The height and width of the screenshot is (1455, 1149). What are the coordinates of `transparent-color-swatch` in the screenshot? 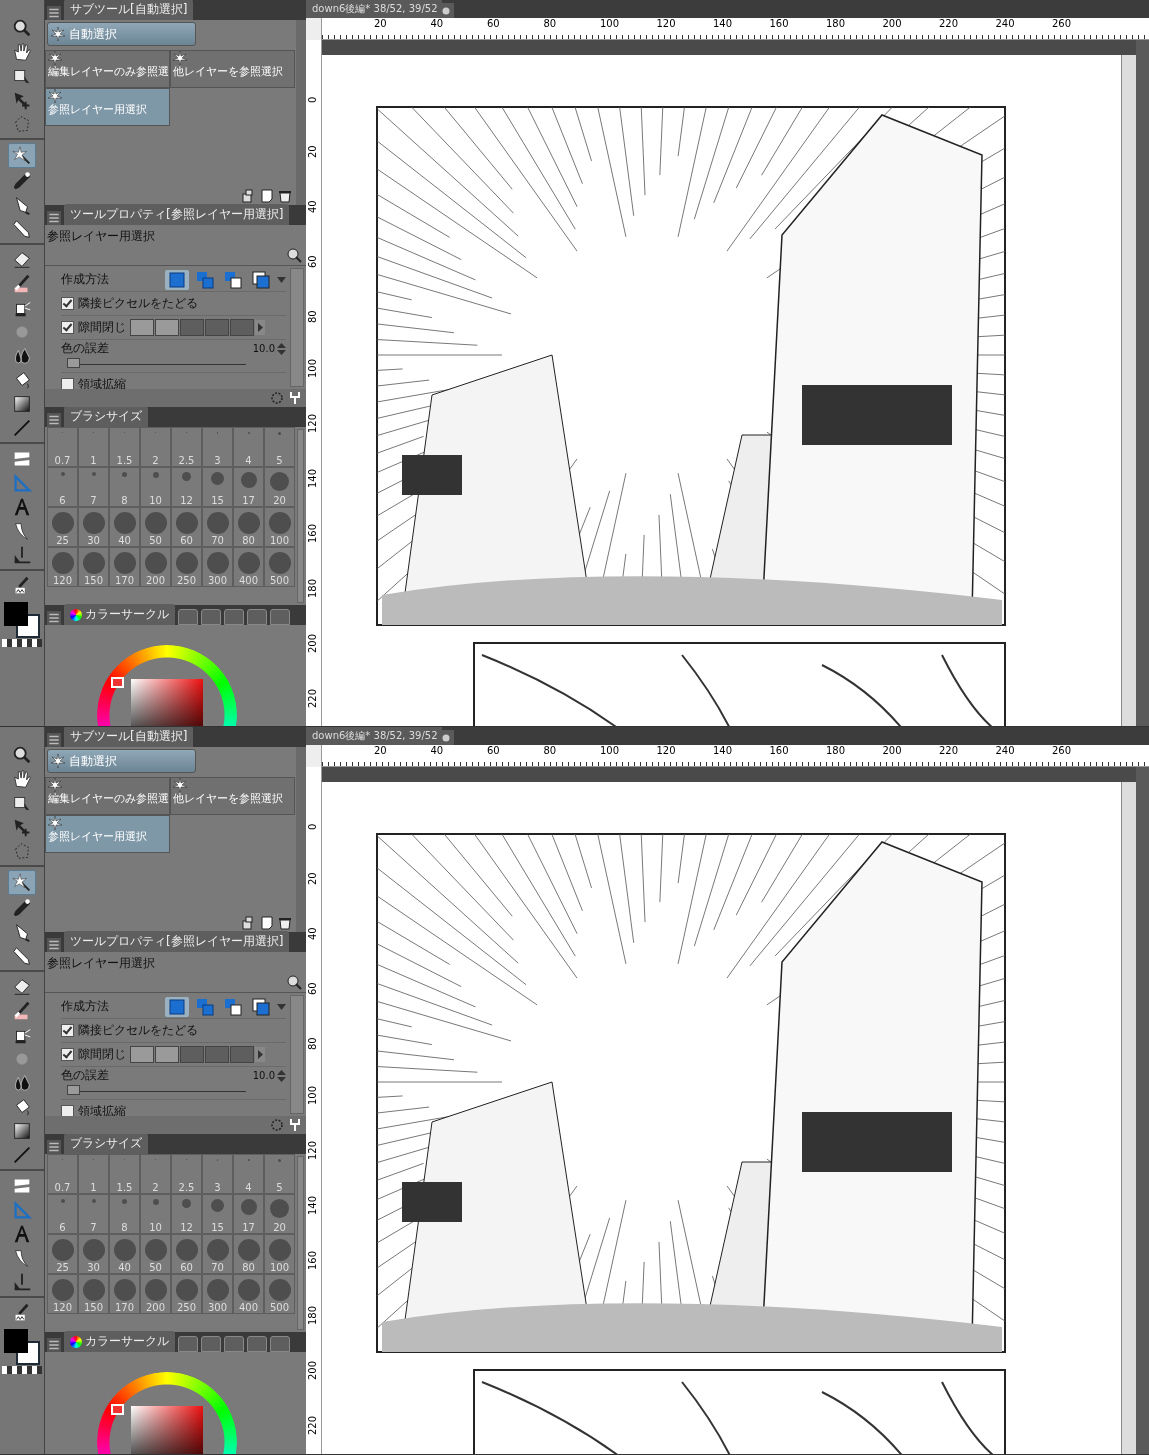 It's located at (22, 643).